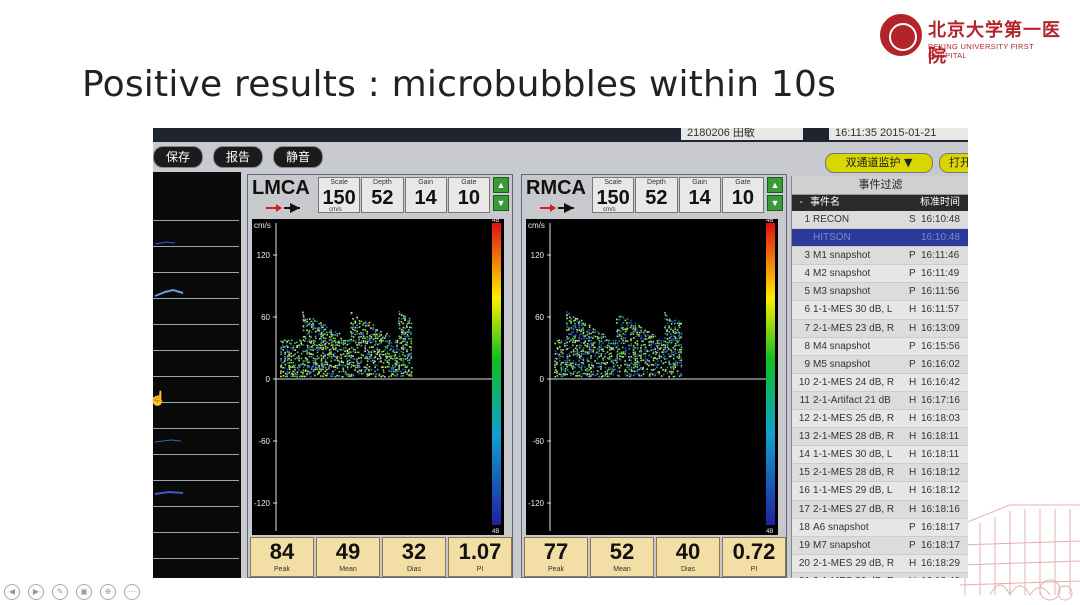  What do you see at coordinates (238, 157) in the screenshot?
I see `report-button: 报告` at bounding box center [238, 157].